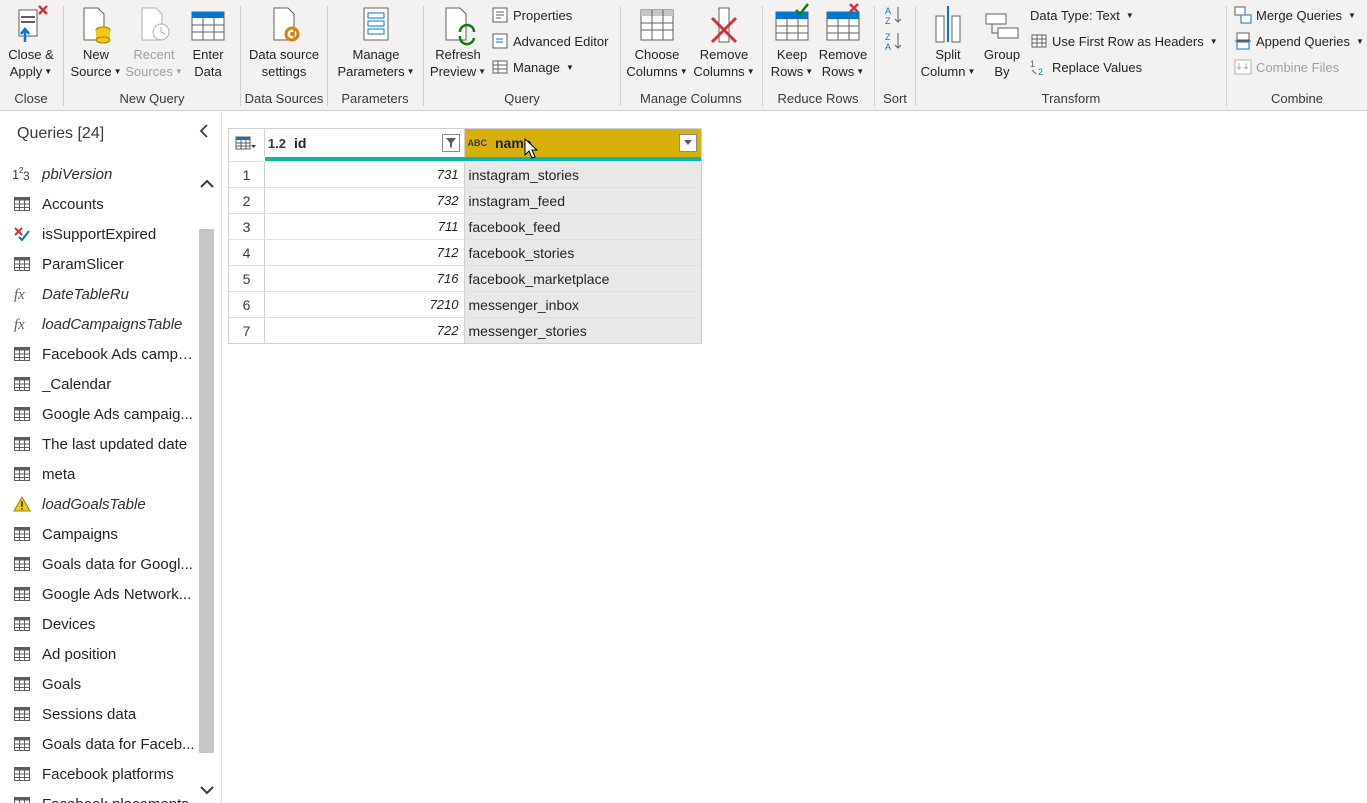 The image size is (1367, 803). I want to click on query-item: meta, so click(98, 474).